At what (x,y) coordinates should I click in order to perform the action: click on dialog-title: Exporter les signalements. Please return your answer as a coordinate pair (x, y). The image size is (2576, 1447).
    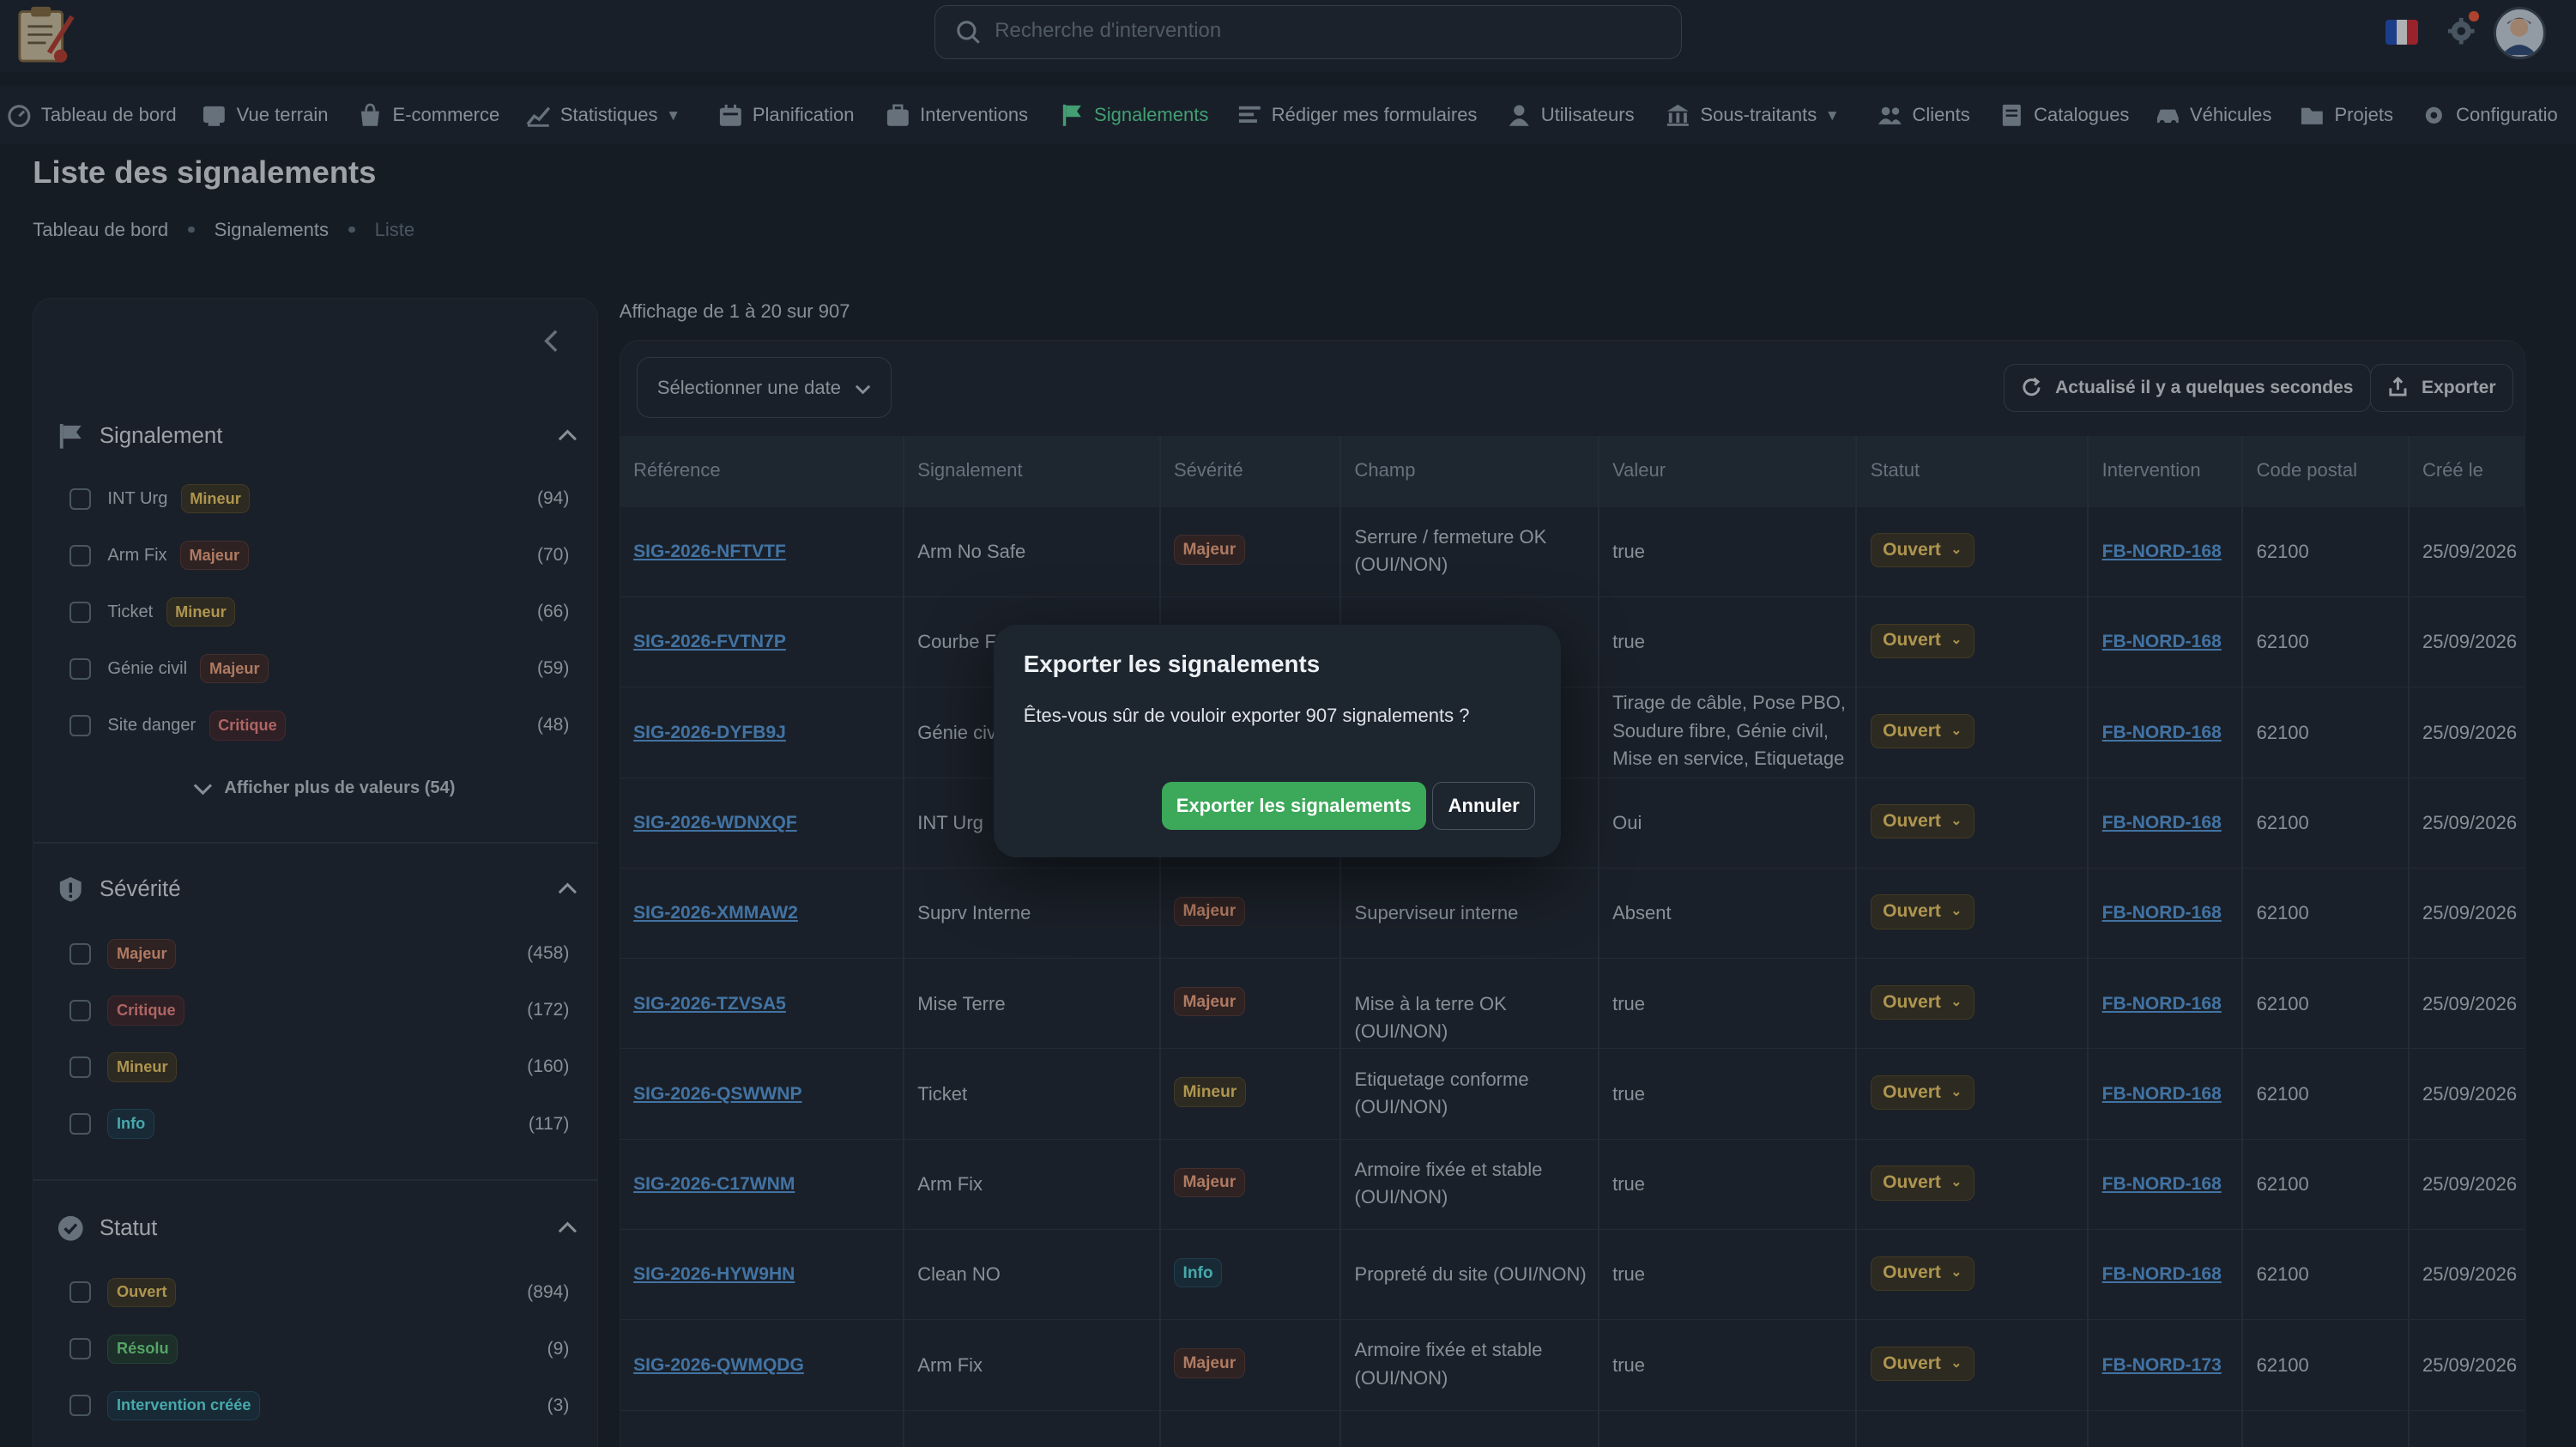
    Looking at the image, I should click on (1172, 664).